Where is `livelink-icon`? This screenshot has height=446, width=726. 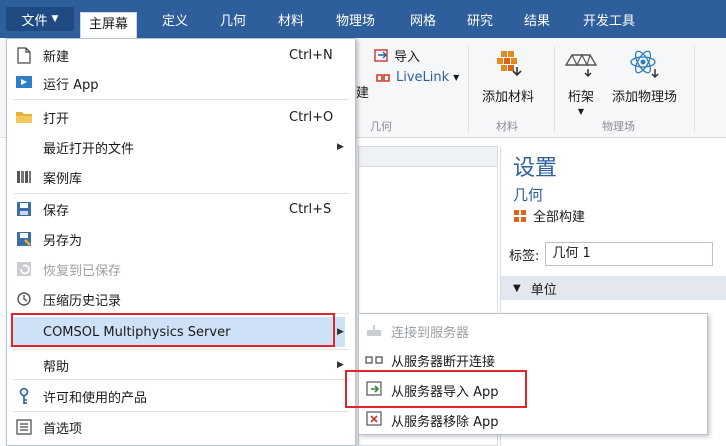 livelink-icon is located at coordinates (383, 77).